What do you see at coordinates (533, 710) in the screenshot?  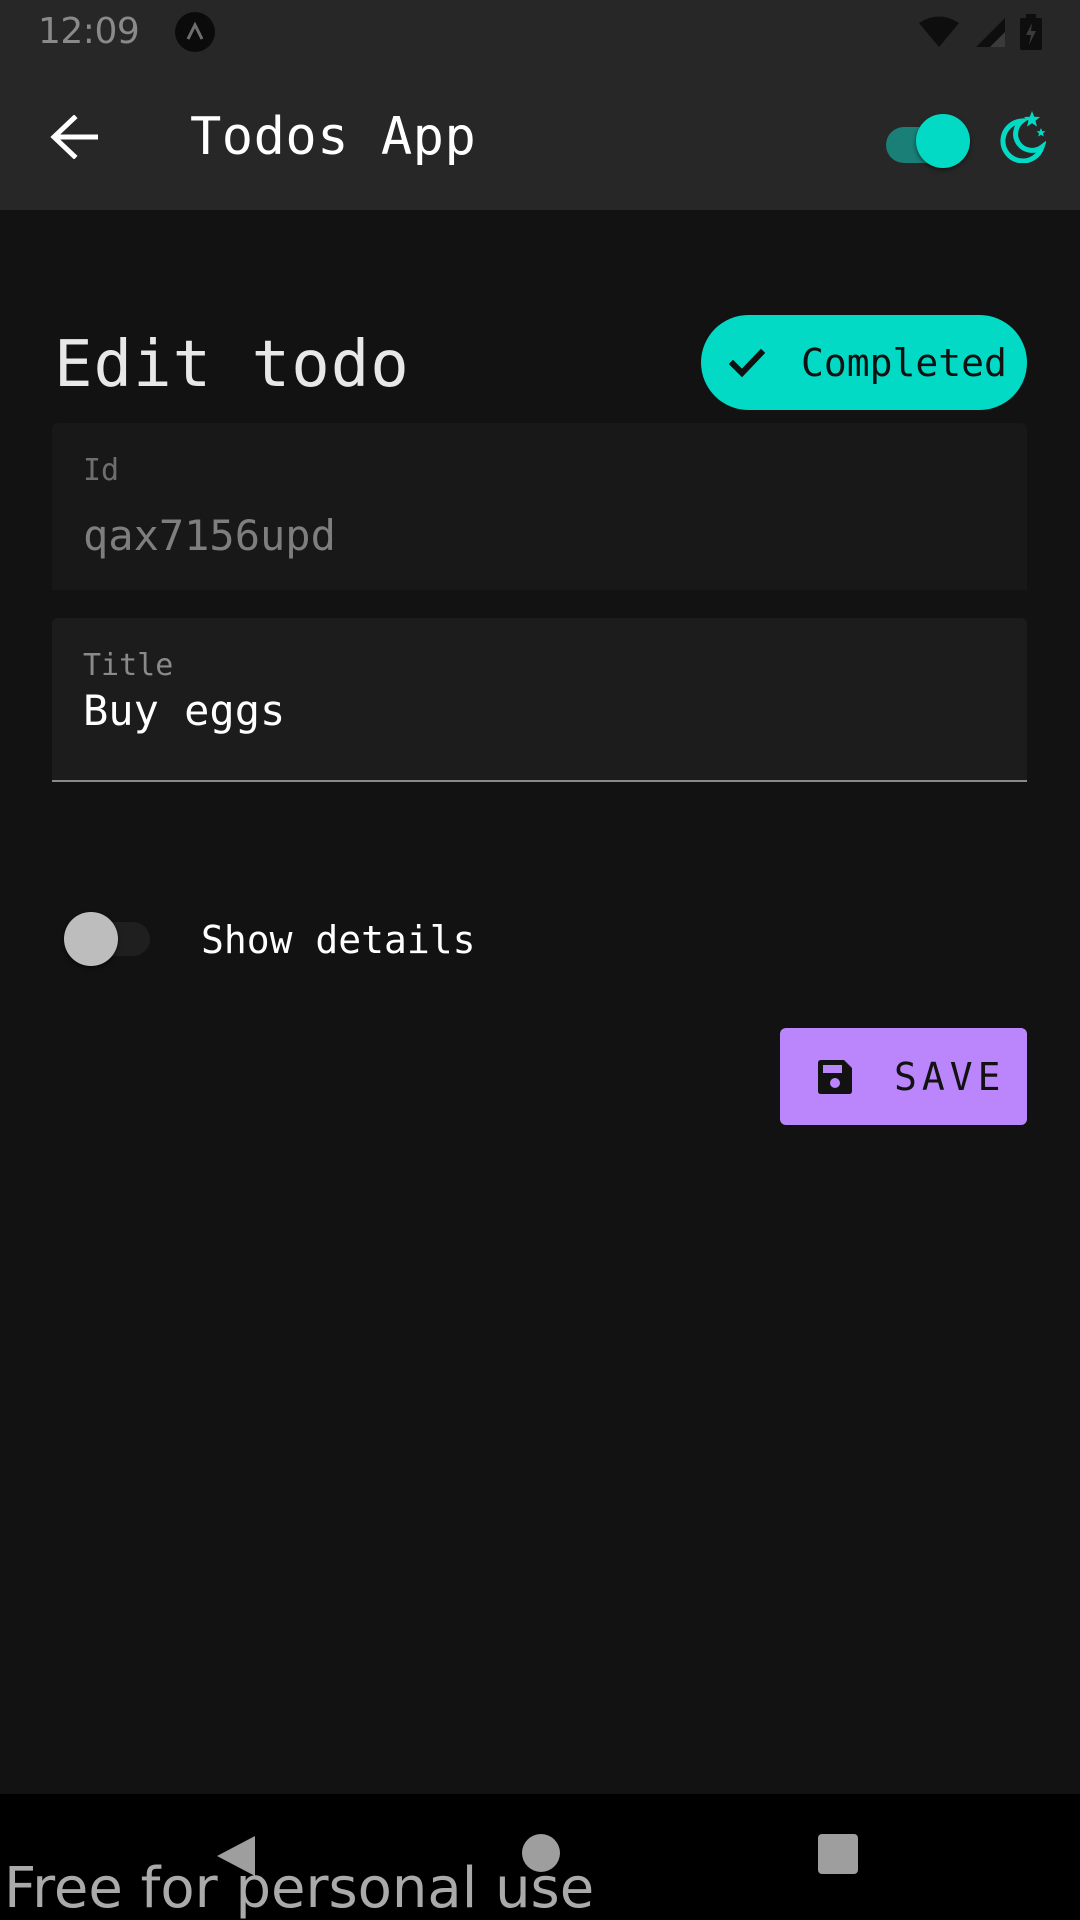 I see `title-input` at bounding box center [533, 710].